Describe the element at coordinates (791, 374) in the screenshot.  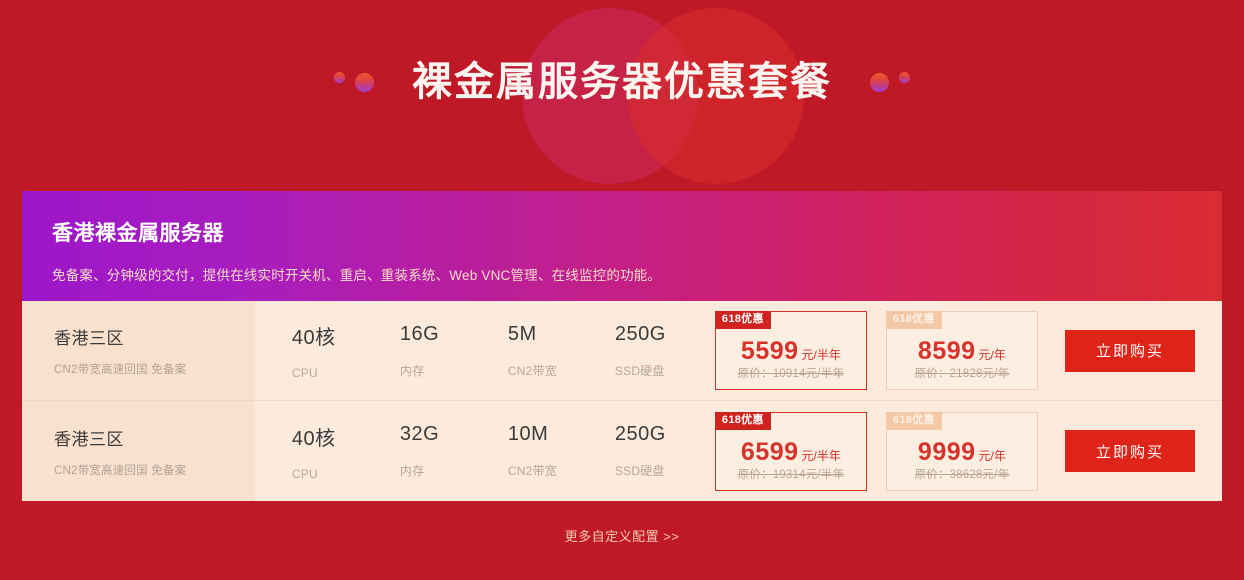
I see `original-price: 原价：10914元/半年` at that location.